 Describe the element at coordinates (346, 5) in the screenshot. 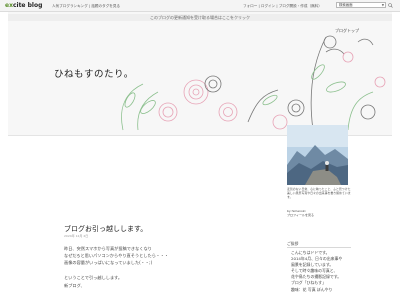

I see `search-scope-value: 検索画面` at that location.